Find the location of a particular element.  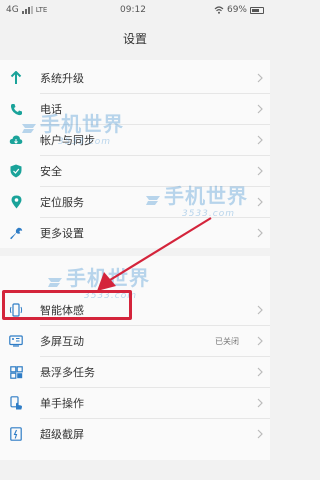

setting-label: 更多设置 is located at coordinates (62, 233).